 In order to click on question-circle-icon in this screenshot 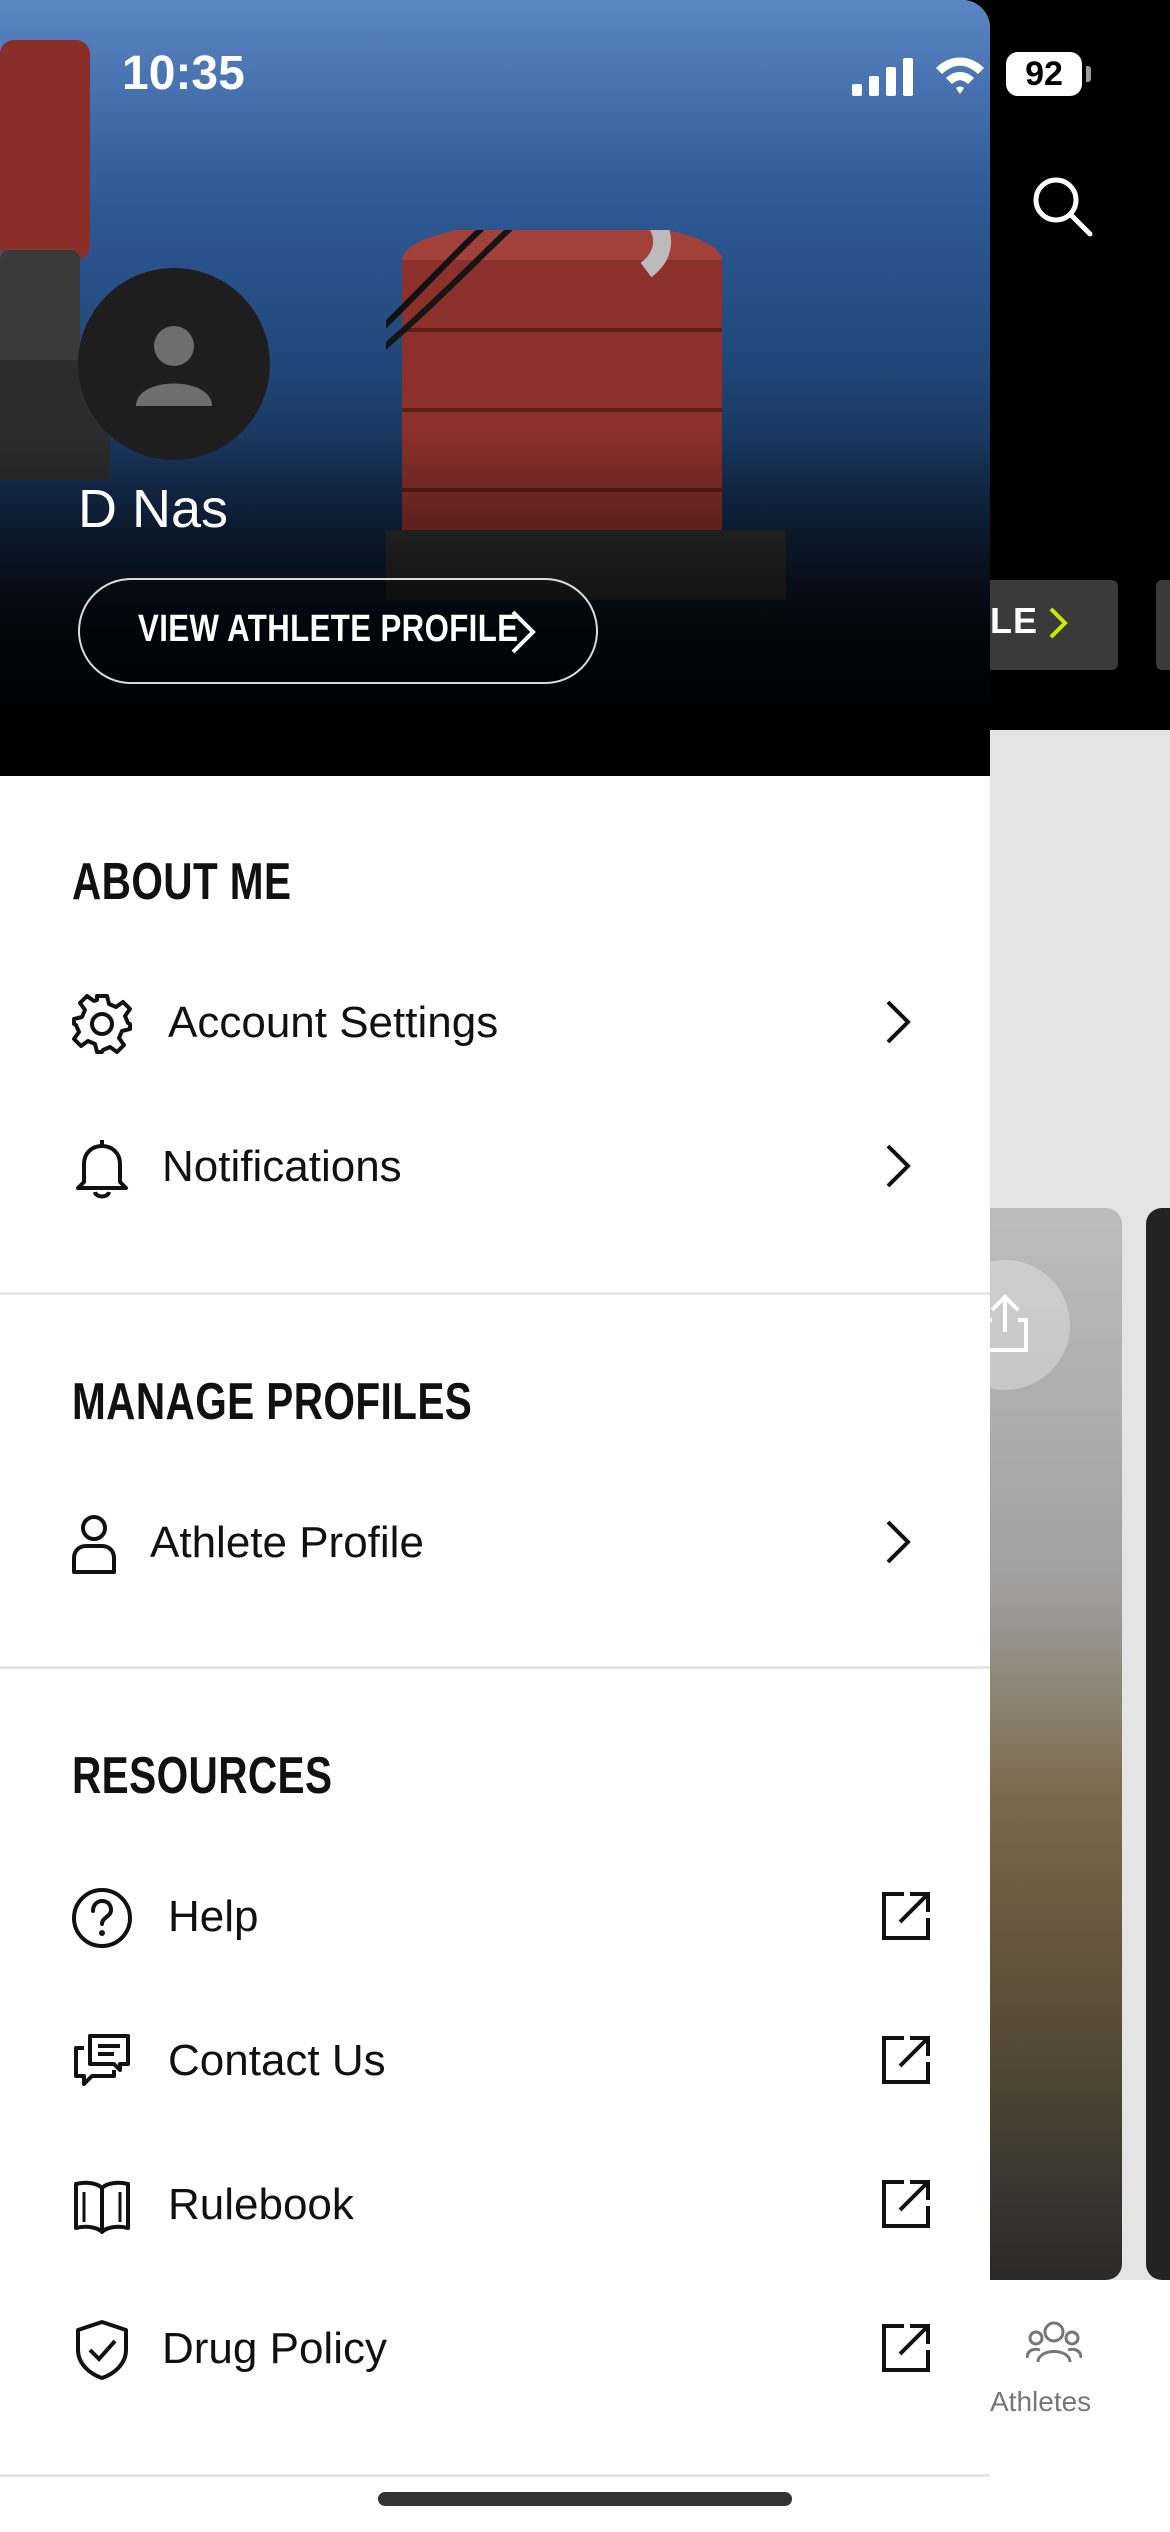, I will do `click(102, 1918)`.